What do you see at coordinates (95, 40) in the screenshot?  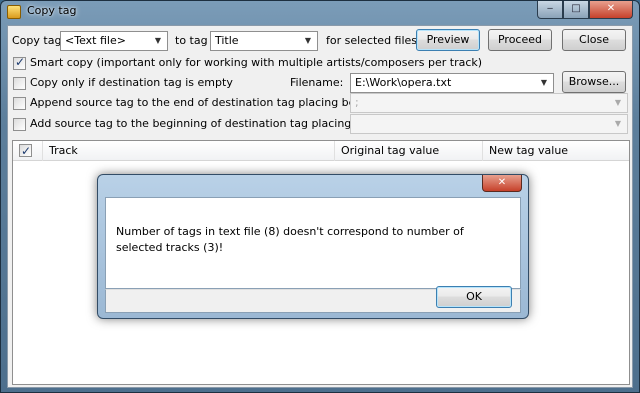 I see `source-tag-value: <Text file>` at bounding box center [95, 40].